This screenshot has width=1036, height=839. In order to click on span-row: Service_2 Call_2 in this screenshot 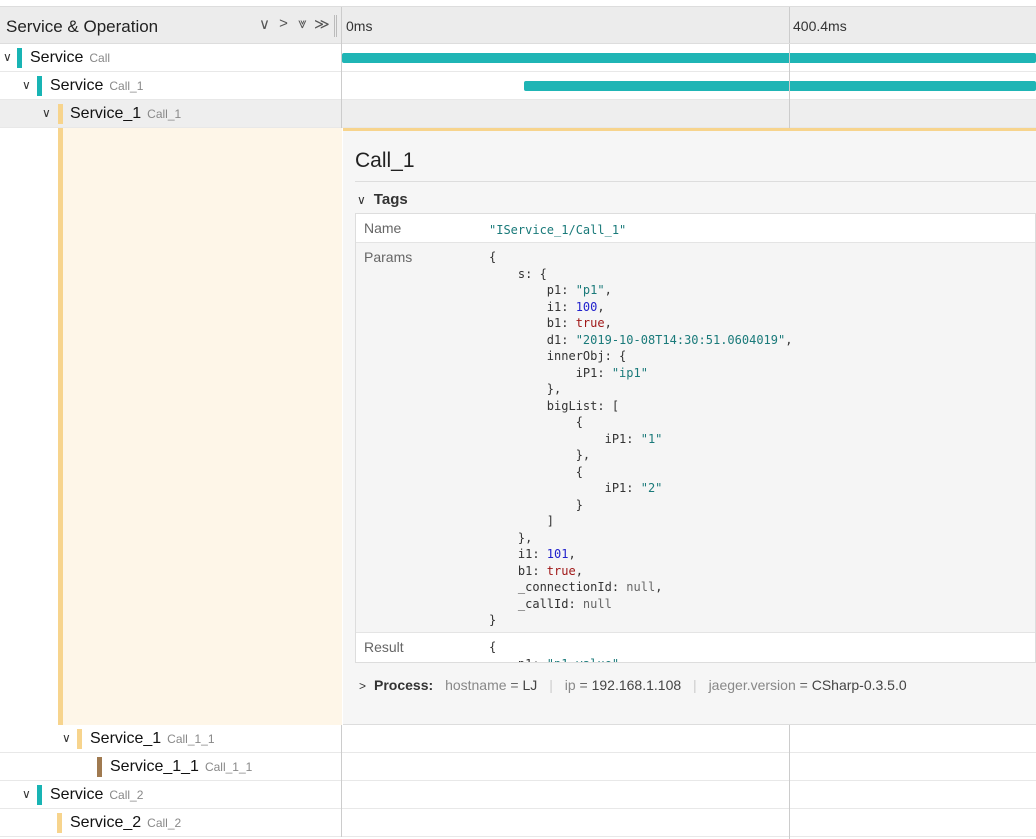, I will do `click(518, 823)`.